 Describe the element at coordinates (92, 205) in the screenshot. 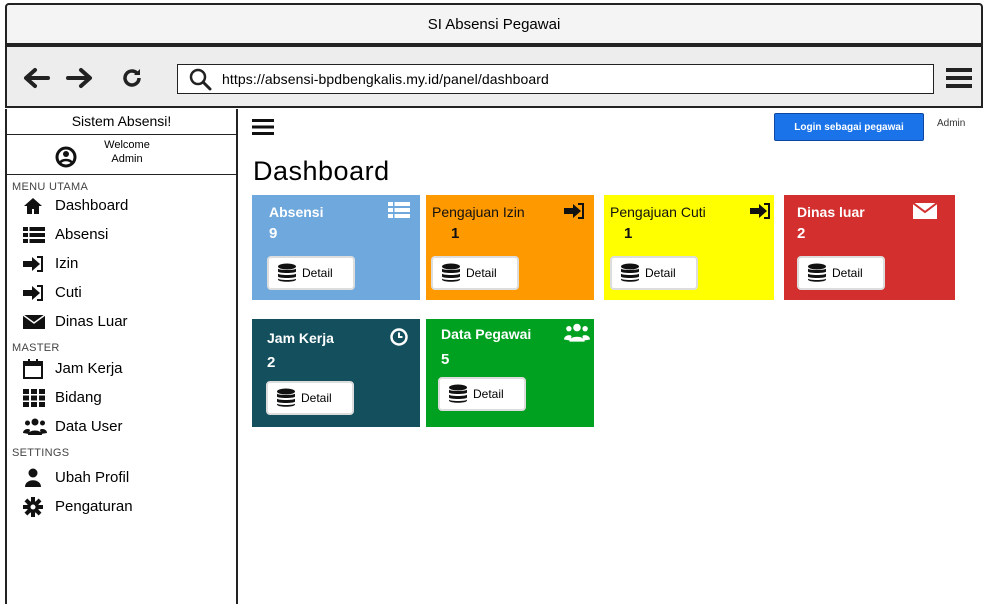

I see `sidebar-item-label: Dashboard` at that location.